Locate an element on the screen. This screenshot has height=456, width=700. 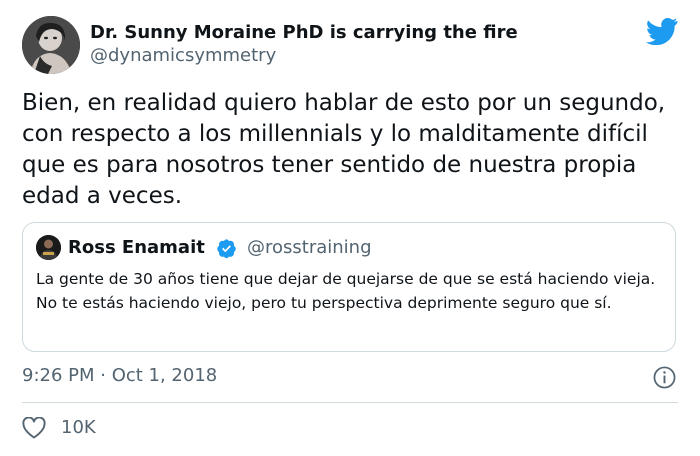
twitter-bird-icon is located at coordinates (662, 31).